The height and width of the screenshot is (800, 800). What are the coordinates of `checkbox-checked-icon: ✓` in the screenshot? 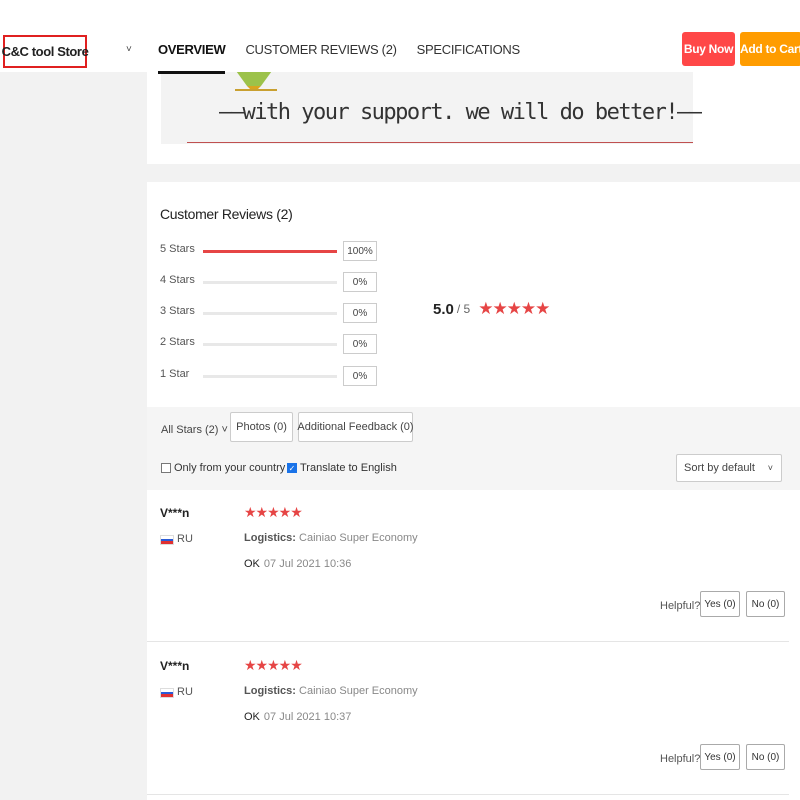 It's located at (292, 468).